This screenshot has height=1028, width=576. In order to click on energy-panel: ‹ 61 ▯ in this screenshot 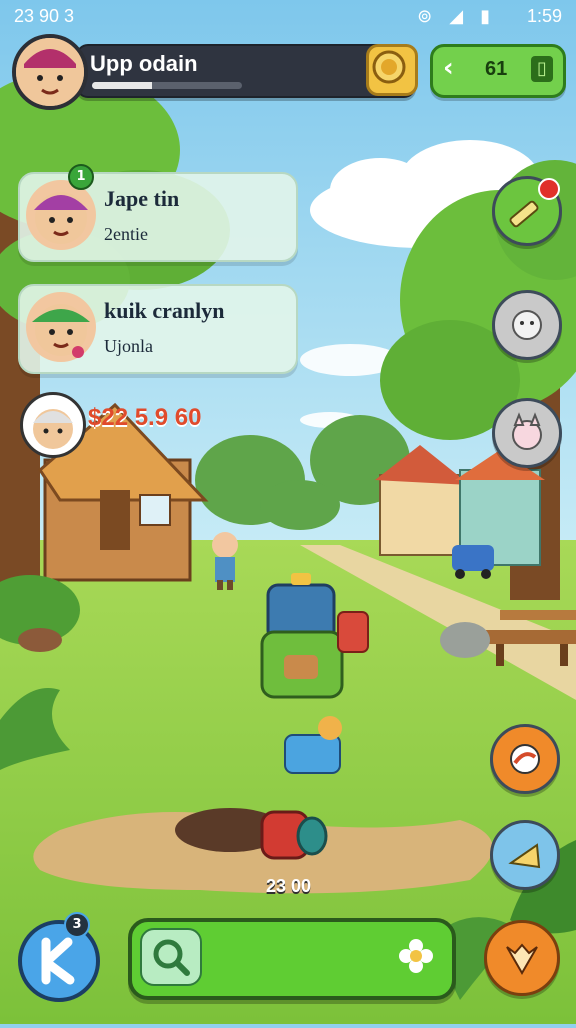, I will do `click(498, 71)`.